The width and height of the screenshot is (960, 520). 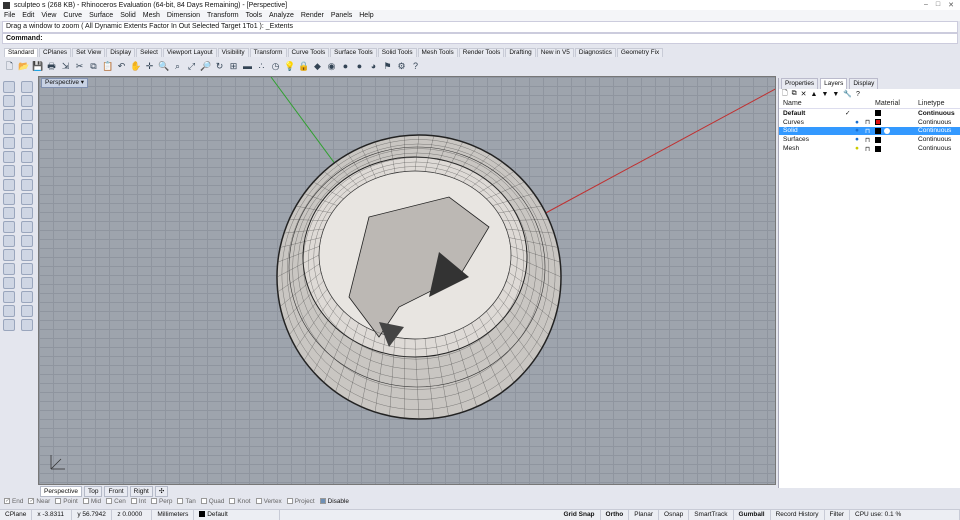 What do you see at coordinates (300, 501) in the screenshot?
I see `osnap-project: Project` at bounding box center [300, 501].